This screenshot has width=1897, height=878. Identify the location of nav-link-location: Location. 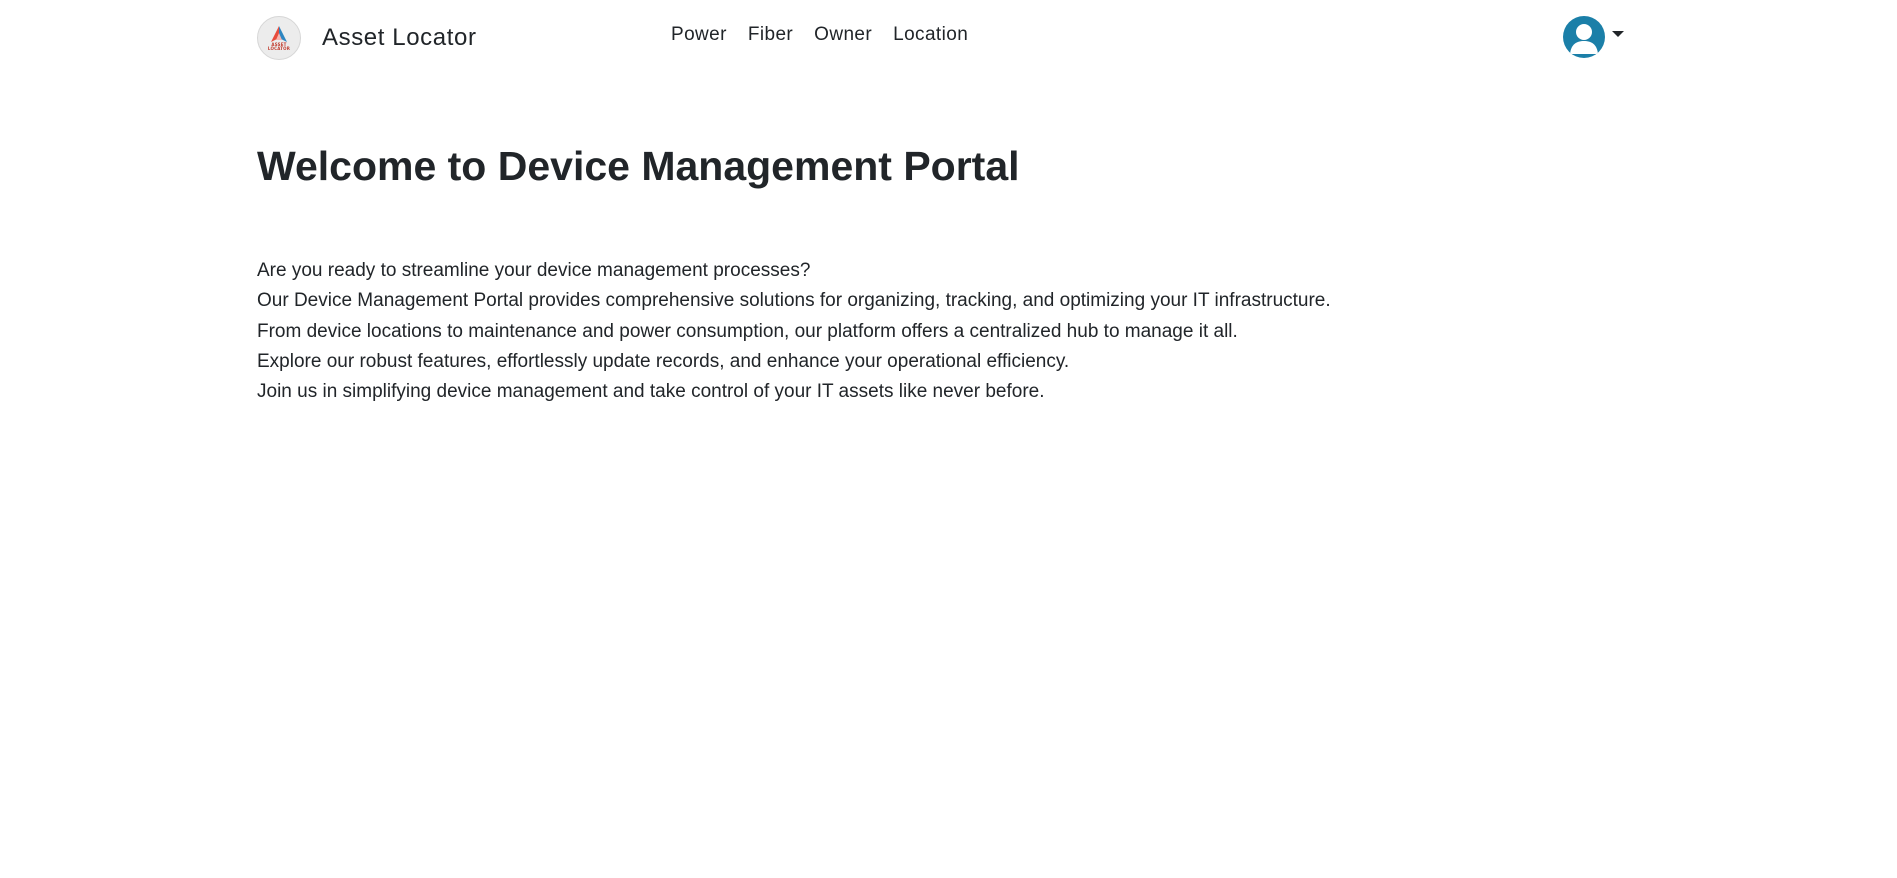
(930, 35).